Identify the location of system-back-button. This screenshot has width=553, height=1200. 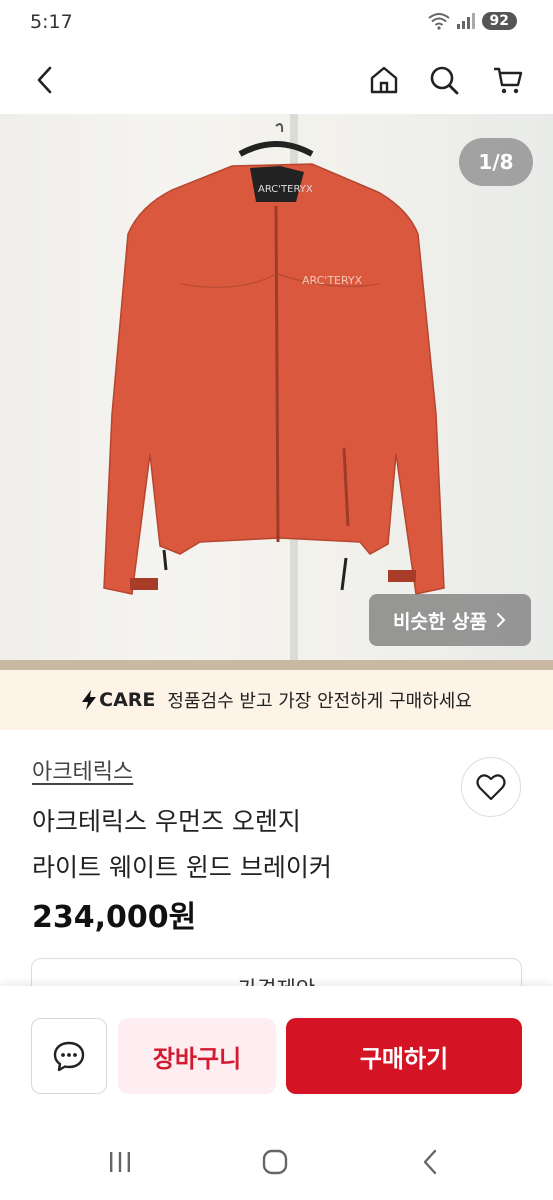
(430, 1162).